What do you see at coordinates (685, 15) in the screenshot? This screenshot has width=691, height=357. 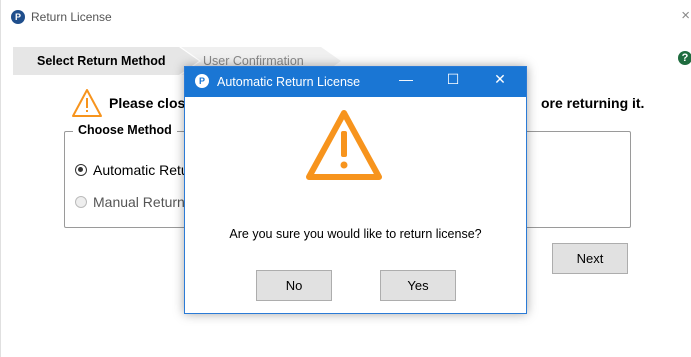 I see `window-close-button: ×` at bounding box center [685, 15].